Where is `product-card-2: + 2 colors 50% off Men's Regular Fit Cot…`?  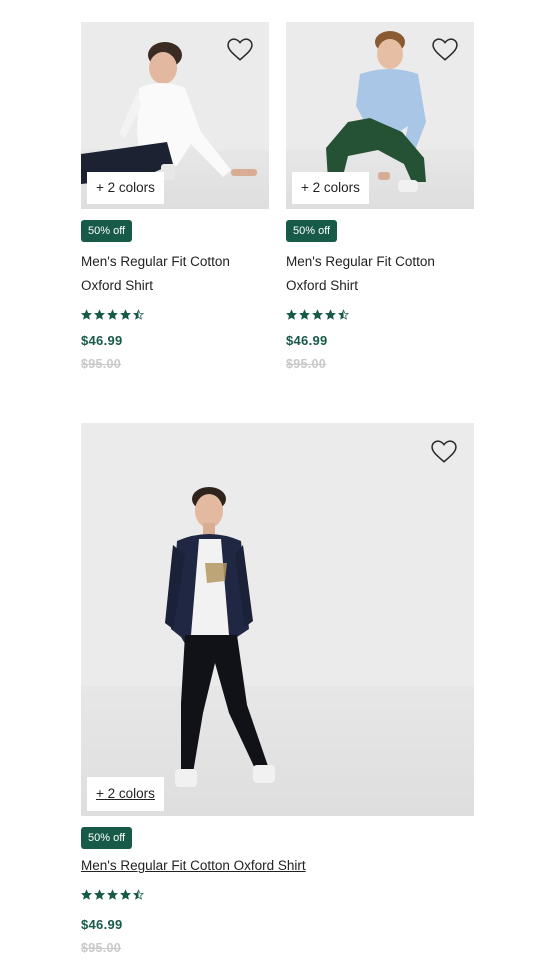
product-card-2: + 2 colors 50% off Men's Regular Fit Cot… is located at coordinates (380, 196).